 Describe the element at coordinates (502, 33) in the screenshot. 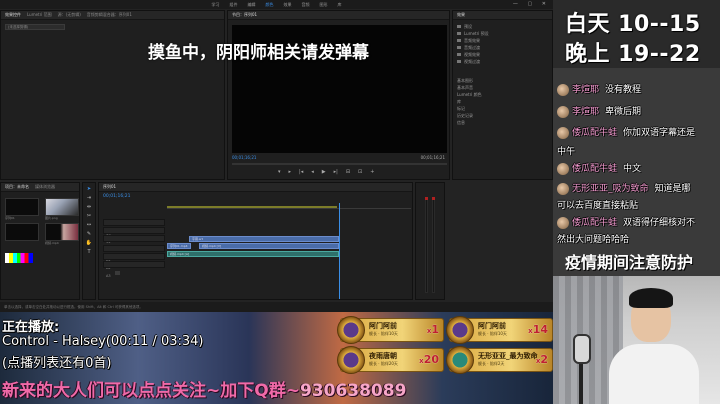

I see `effects-tree-item: Lumetri 预设` at that location.